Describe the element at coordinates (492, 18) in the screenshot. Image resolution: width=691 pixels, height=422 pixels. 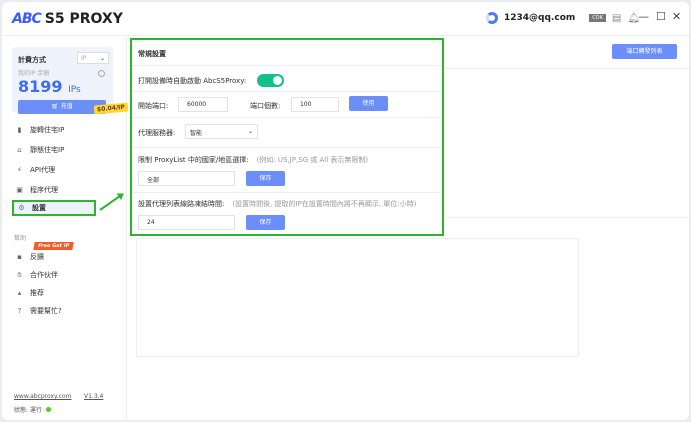
I see `avatar` at that location.